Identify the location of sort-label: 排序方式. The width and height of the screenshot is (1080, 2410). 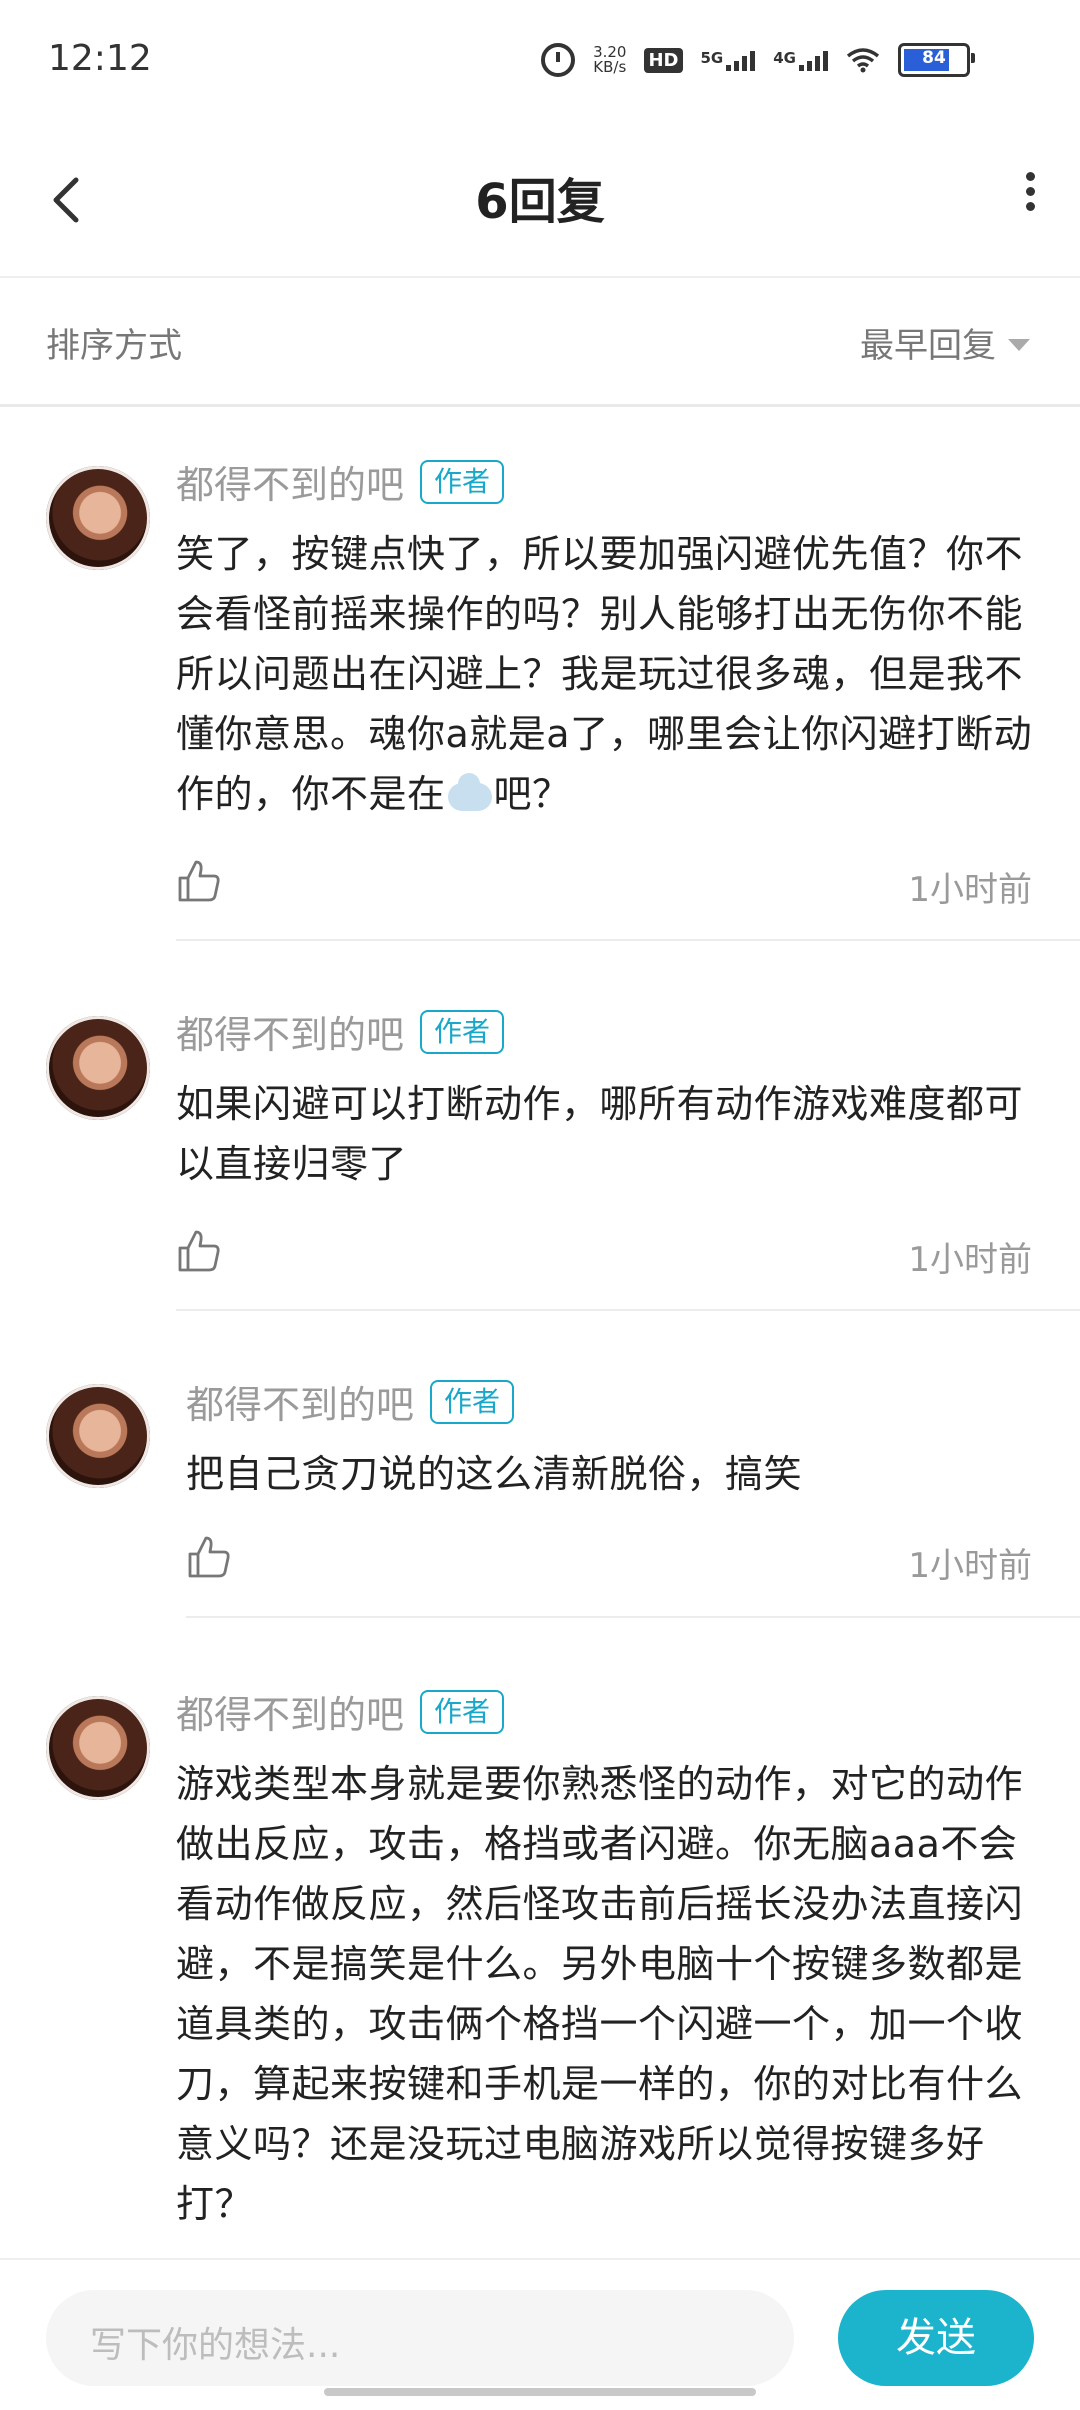
(114, 346).